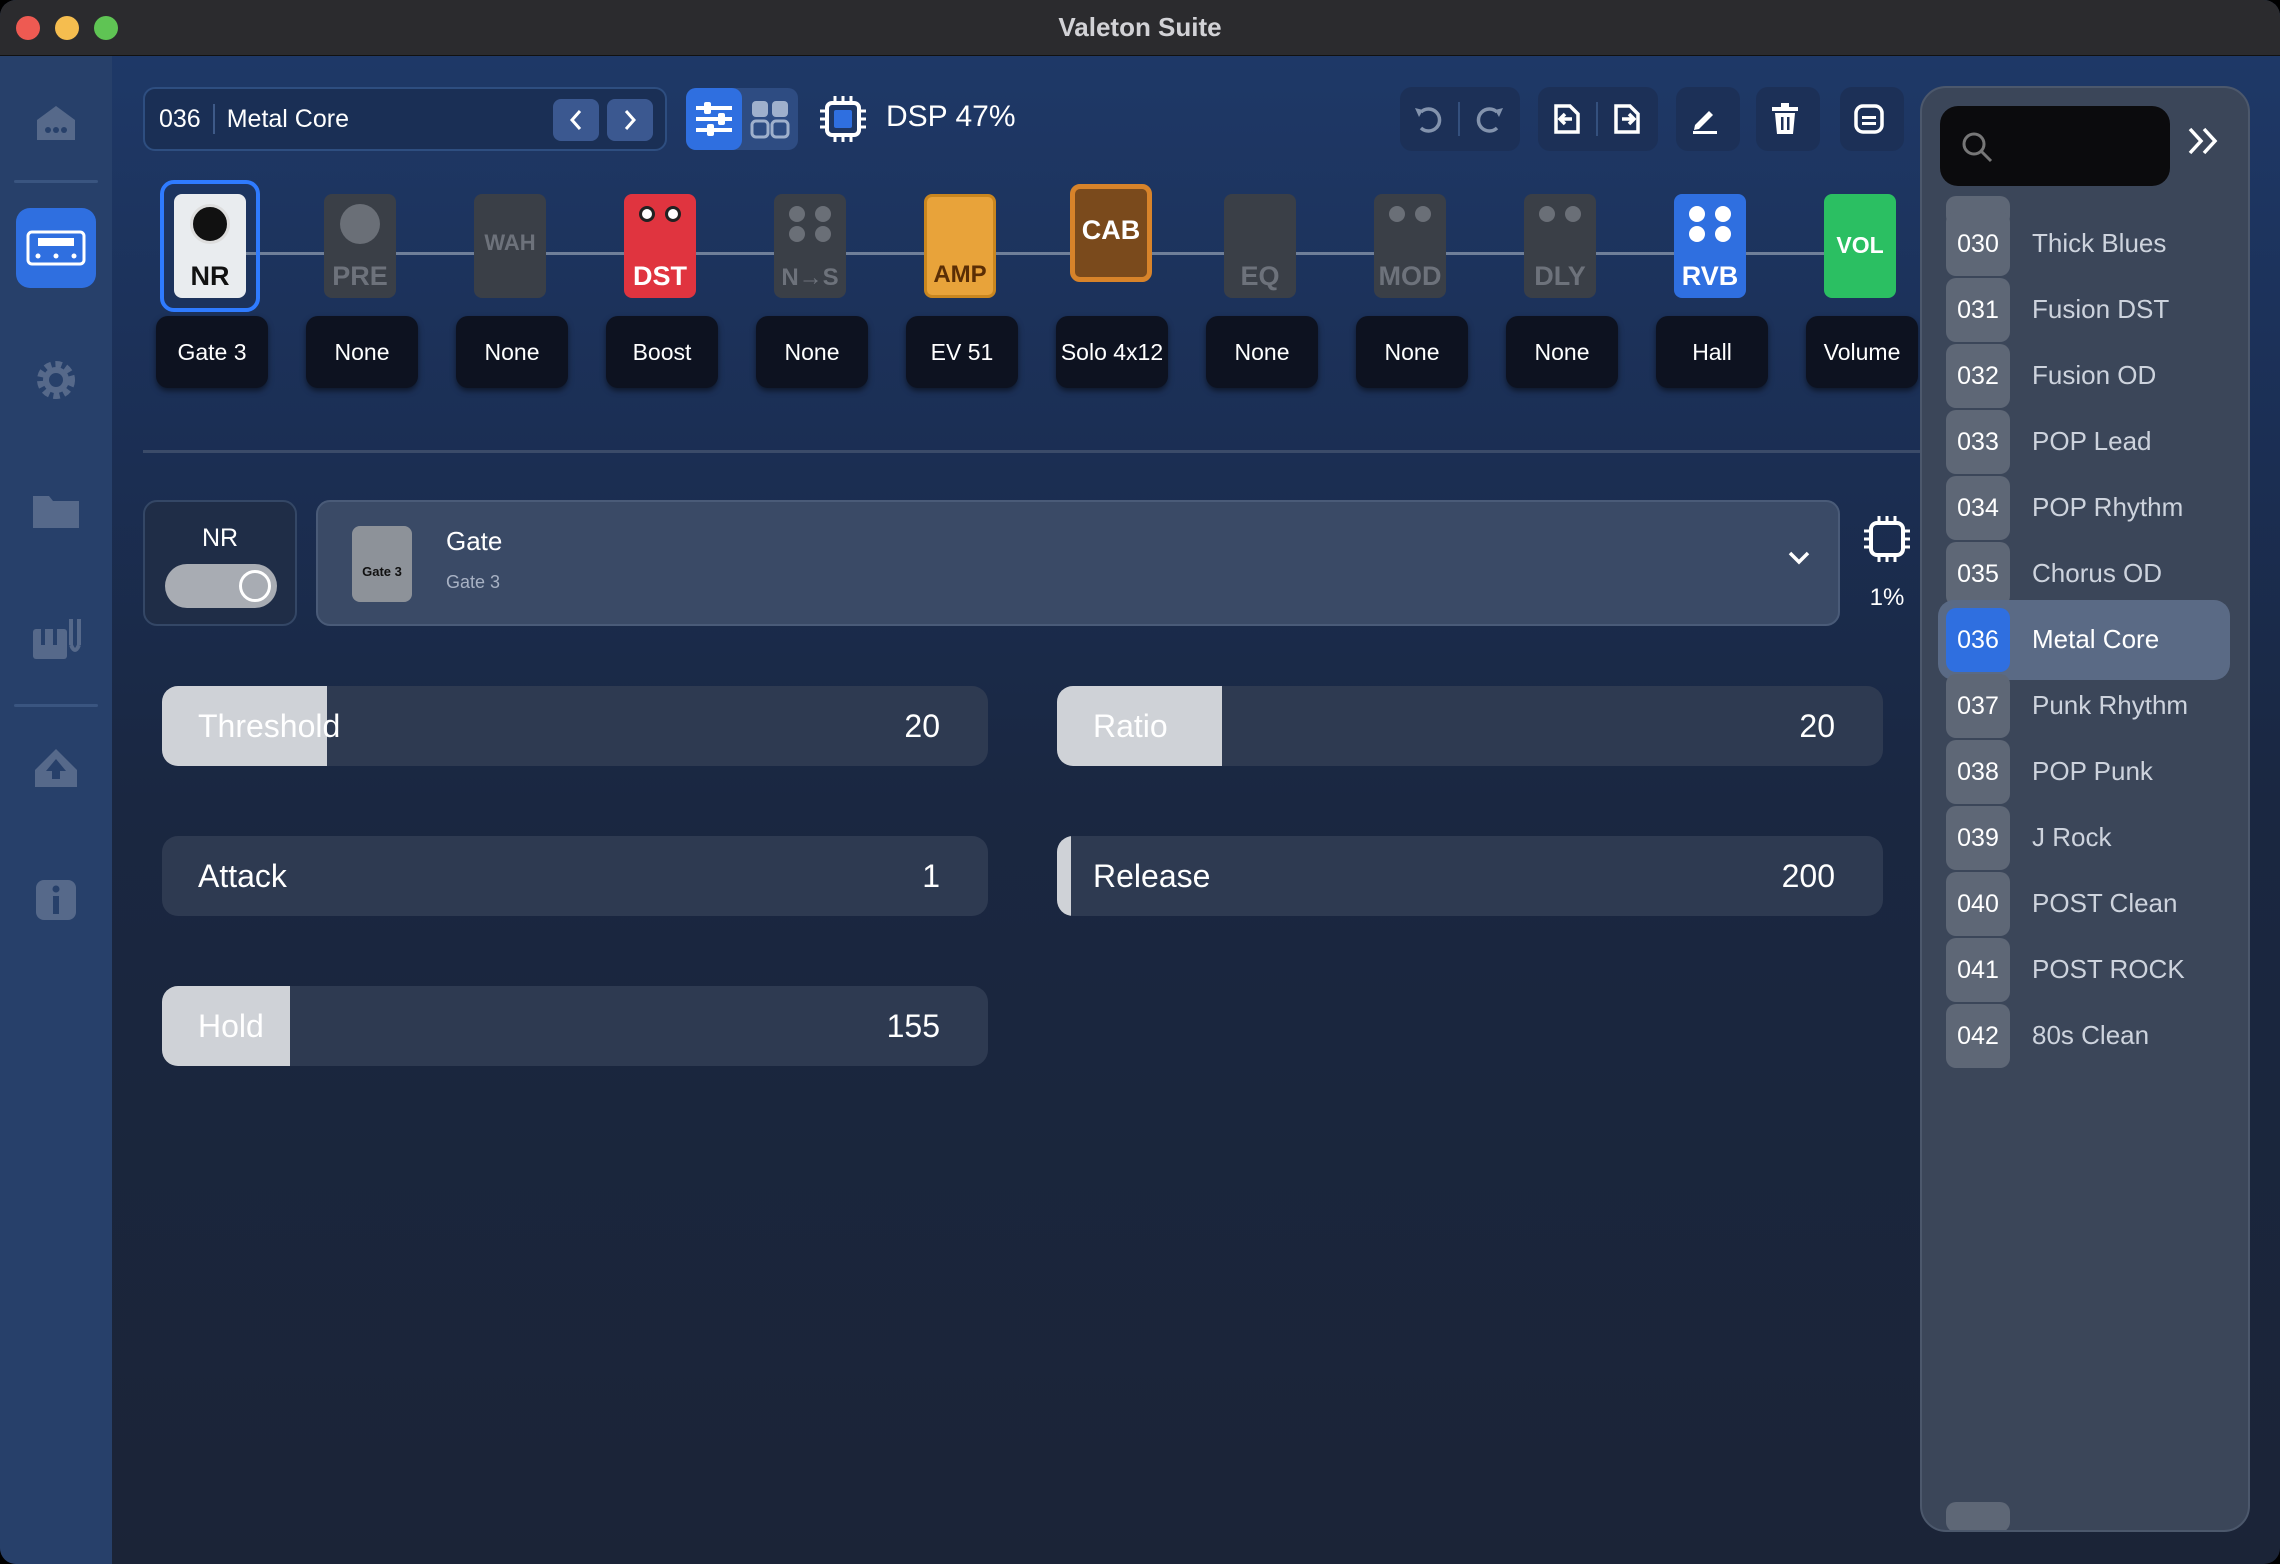  I want to click on slider-label: Threshold, so click(269, 726).